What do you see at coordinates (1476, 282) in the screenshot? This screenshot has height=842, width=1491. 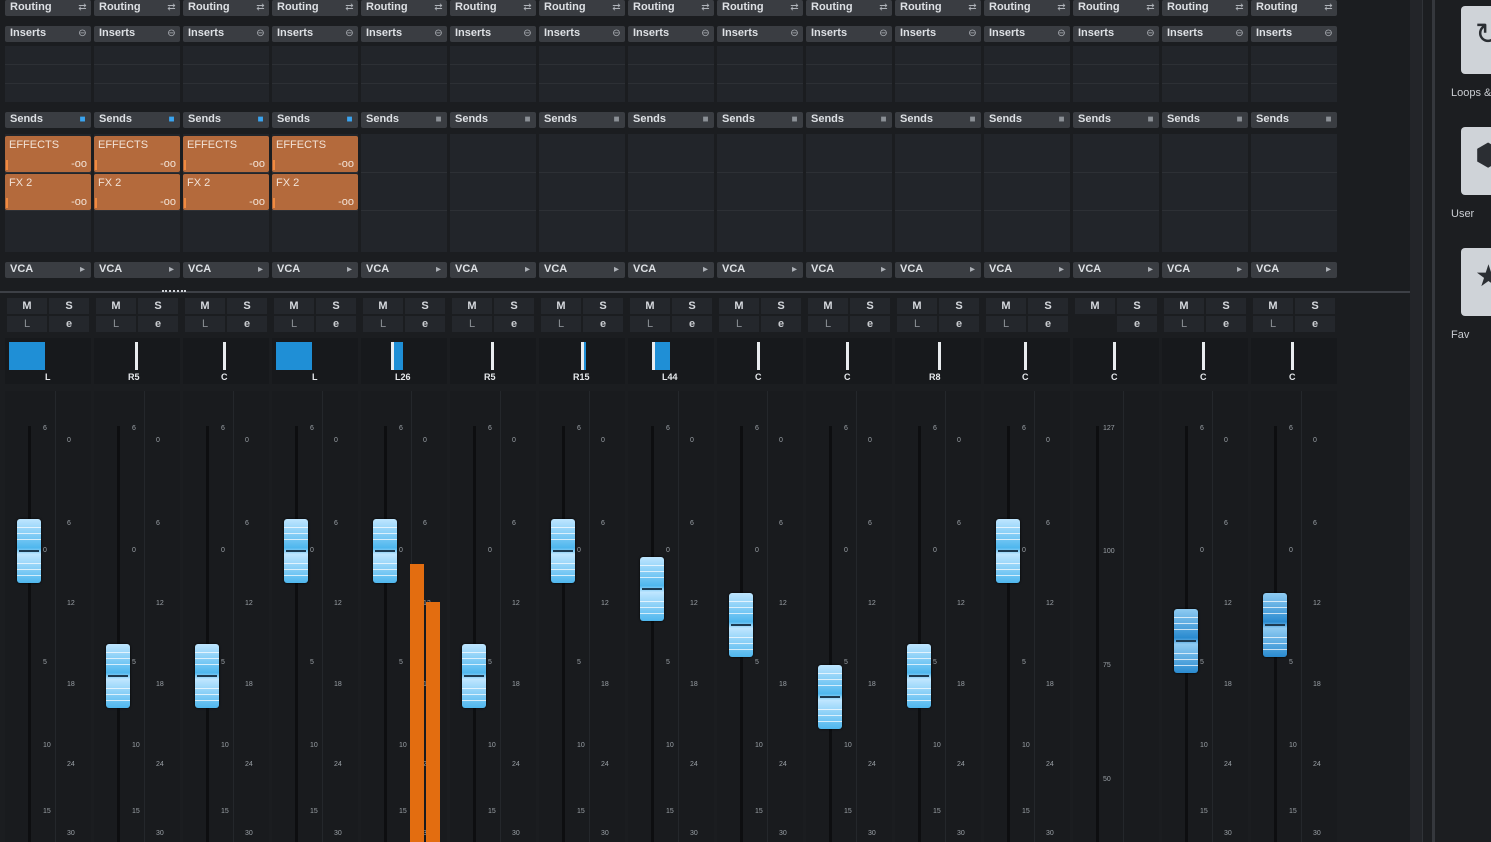 I see `star-tile: ★` at bounding box center [1476, 282].